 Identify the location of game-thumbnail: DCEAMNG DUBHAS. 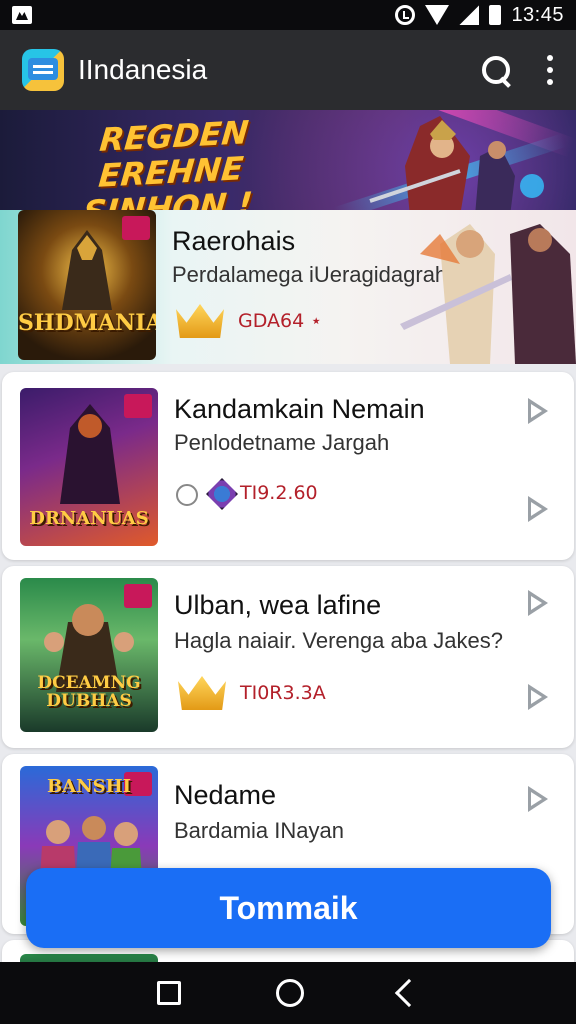
(89, 655).